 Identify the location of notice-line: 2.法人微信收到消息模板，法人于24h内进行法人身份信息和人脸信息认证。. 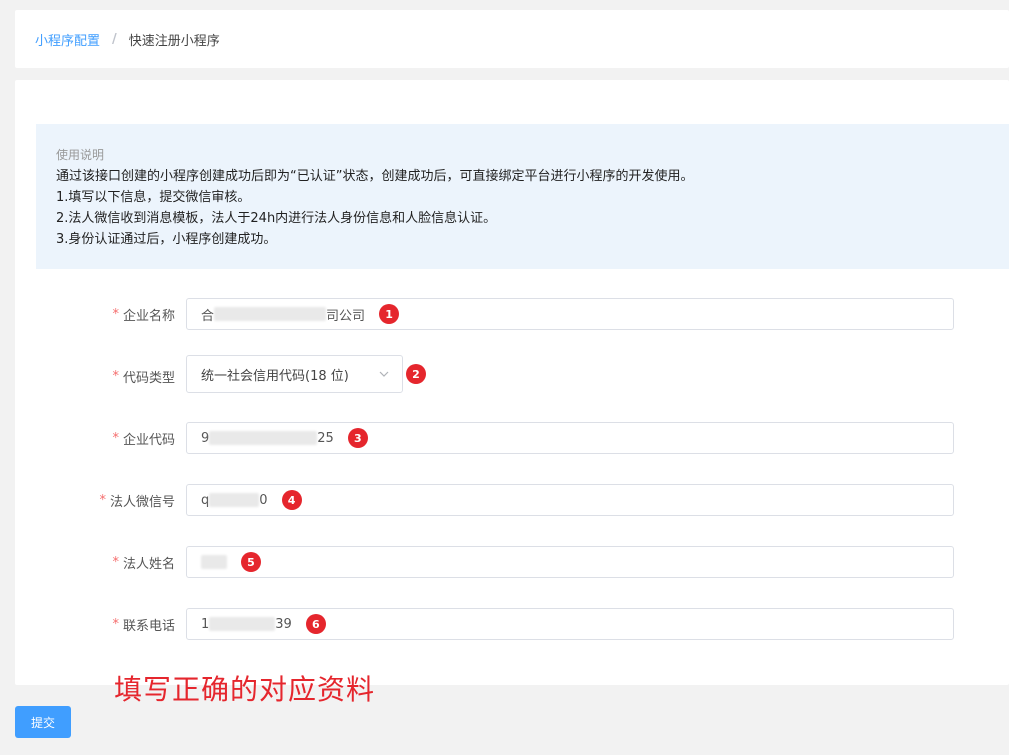
(276, 218).